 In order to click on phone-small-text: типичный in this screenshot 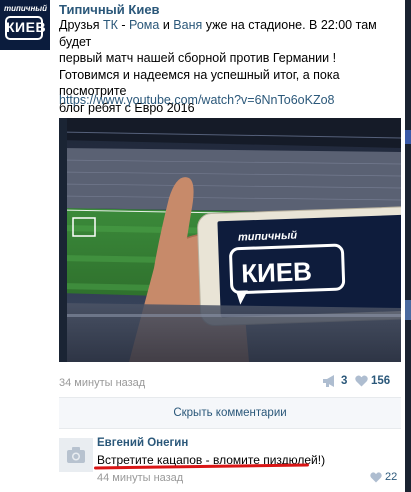, I will do `click(268, 237)`.